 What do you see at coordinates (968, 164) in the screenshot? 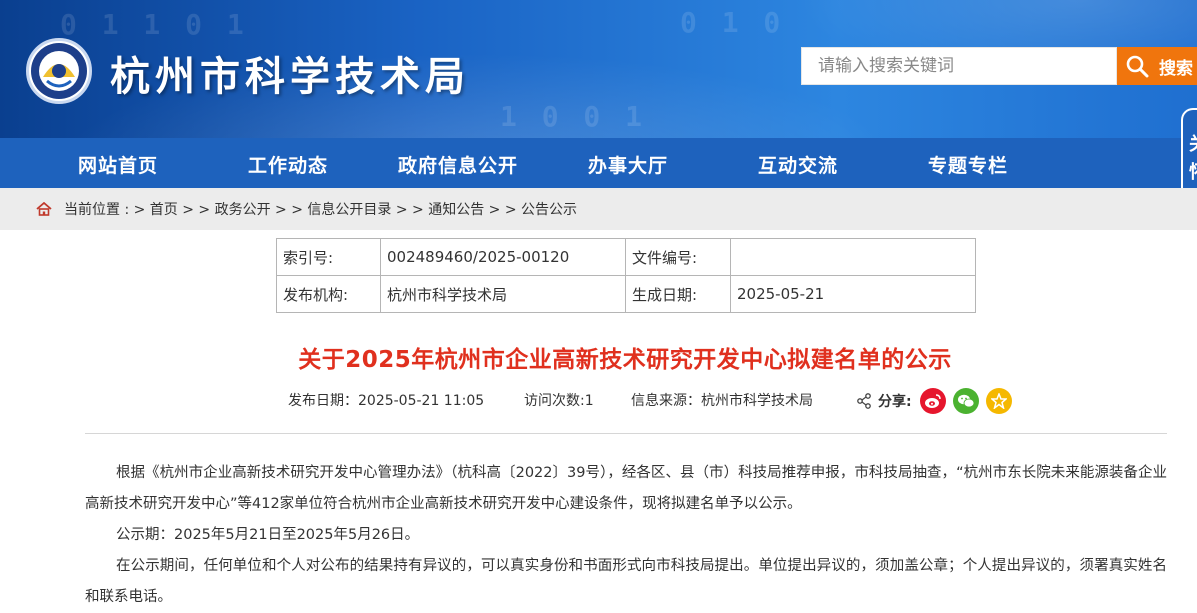
I see `nav-item-special-topics: 专题专栏` at bounding box center [968, 164].